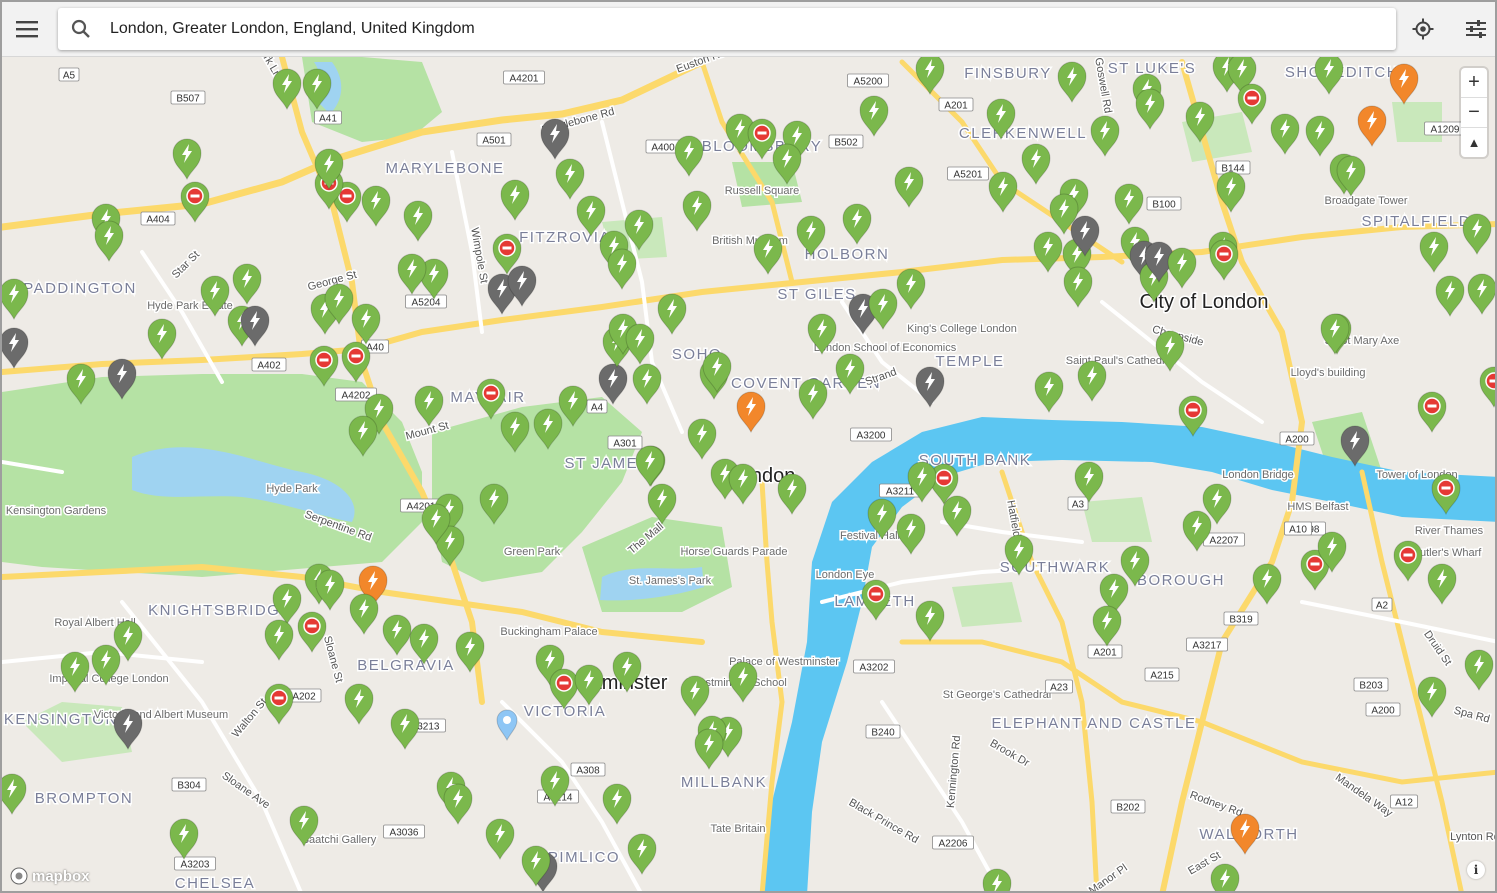 The height and width of the screenshot is (893, 1497). What do you see at coordinates (1473, 837) in the screenshot?
I see `street-label: Lynton Rd` at bounding box center [1473, 837].